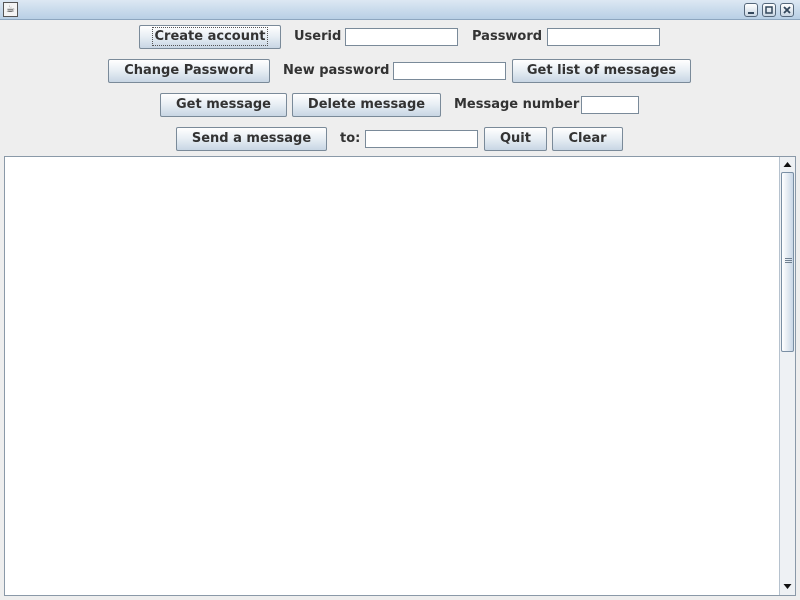 The image size is (800, 600). I want to click on get-message-button: Get message, so click(223, 105).